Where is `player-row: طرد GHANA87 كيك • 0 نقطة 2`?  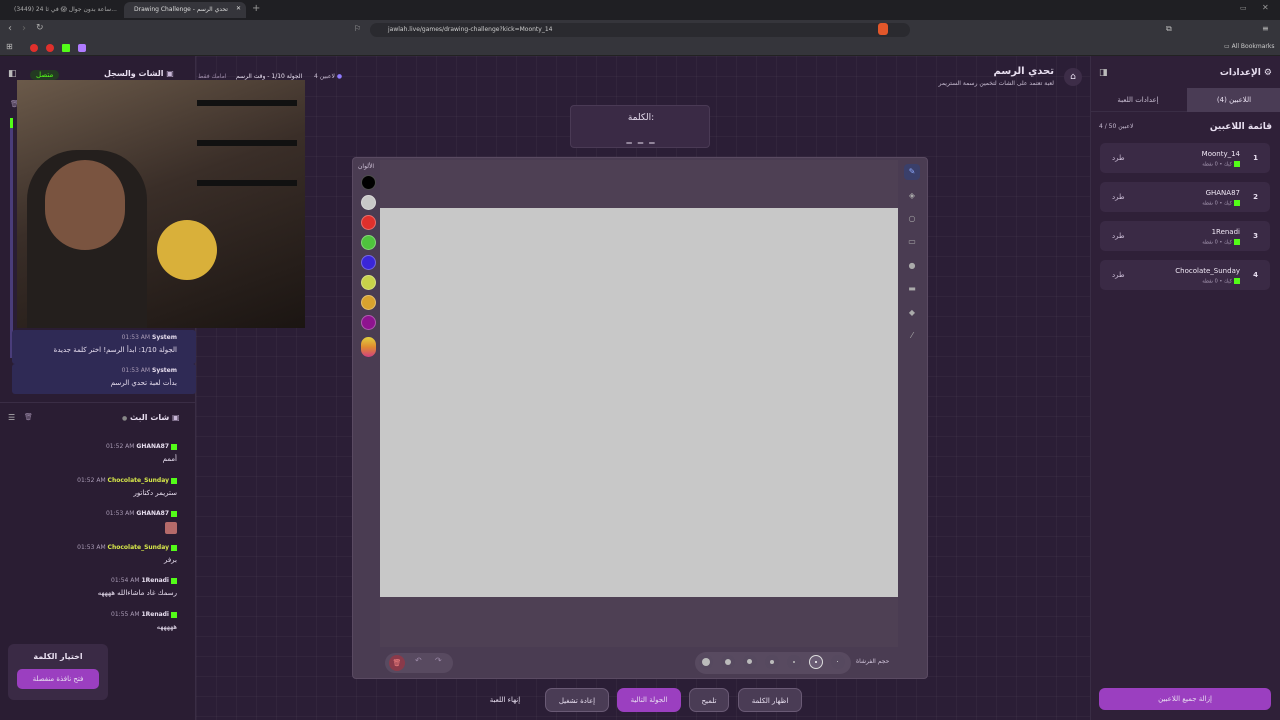 player-row: طرد GHANA87 كيك • 0 نقطة 2 is located at coordinates (1185, 197).